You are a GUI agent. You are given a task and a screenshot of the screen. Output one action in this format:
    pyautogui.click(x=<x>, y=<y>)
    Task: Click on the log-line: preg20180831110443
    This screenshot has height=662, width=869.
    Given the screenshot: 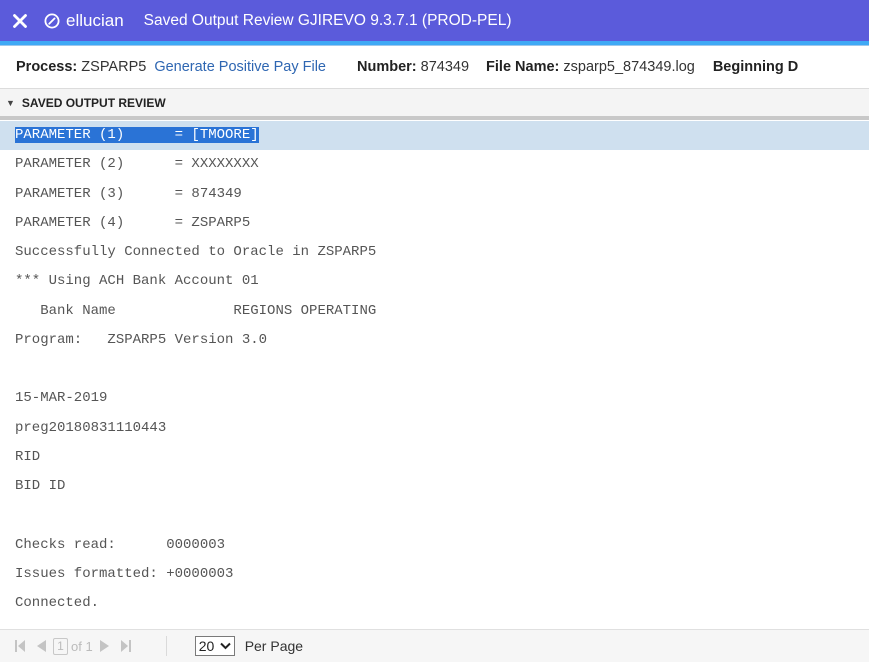 What is the action you would take?
    pyautogui.click(x=434, y=428)
    